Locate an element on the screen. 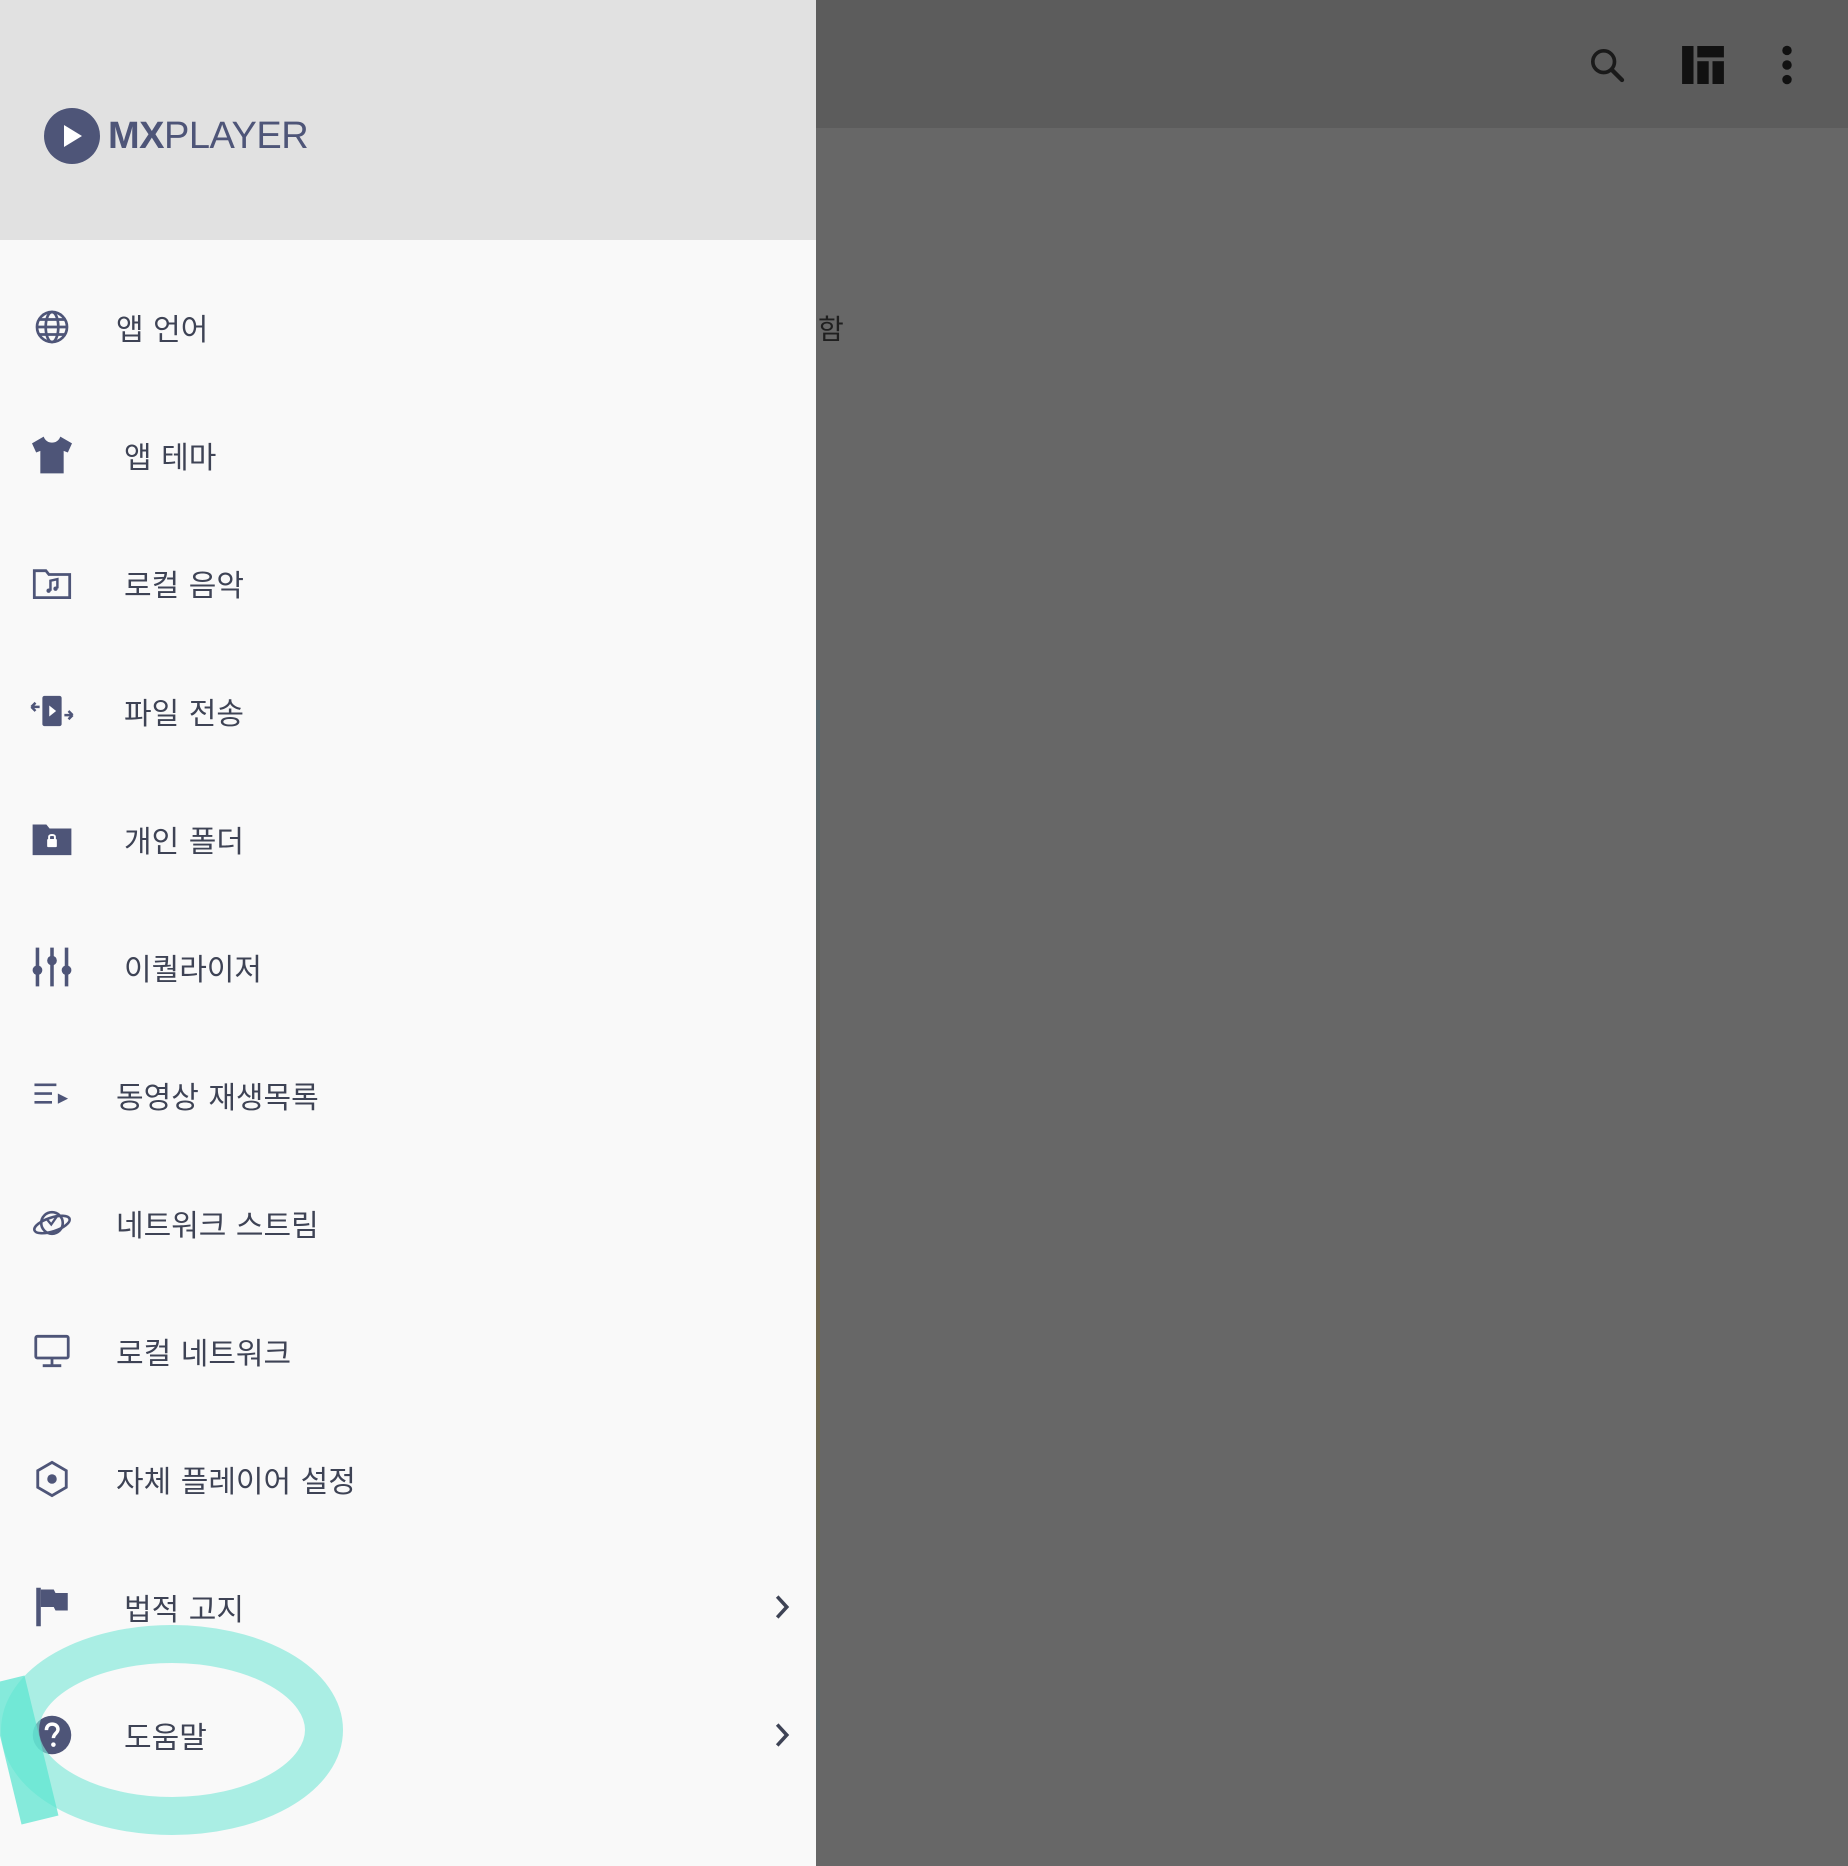 This screenshot has width=1848, height=1866. menu-label: 앱 언어 is located at coordinates (162, 330).